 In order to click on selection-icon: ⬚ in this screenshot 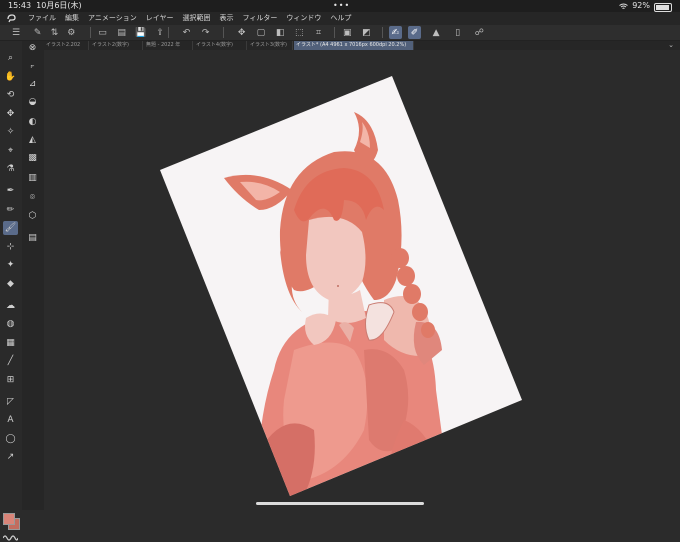, I will do `click(299, 32)`.